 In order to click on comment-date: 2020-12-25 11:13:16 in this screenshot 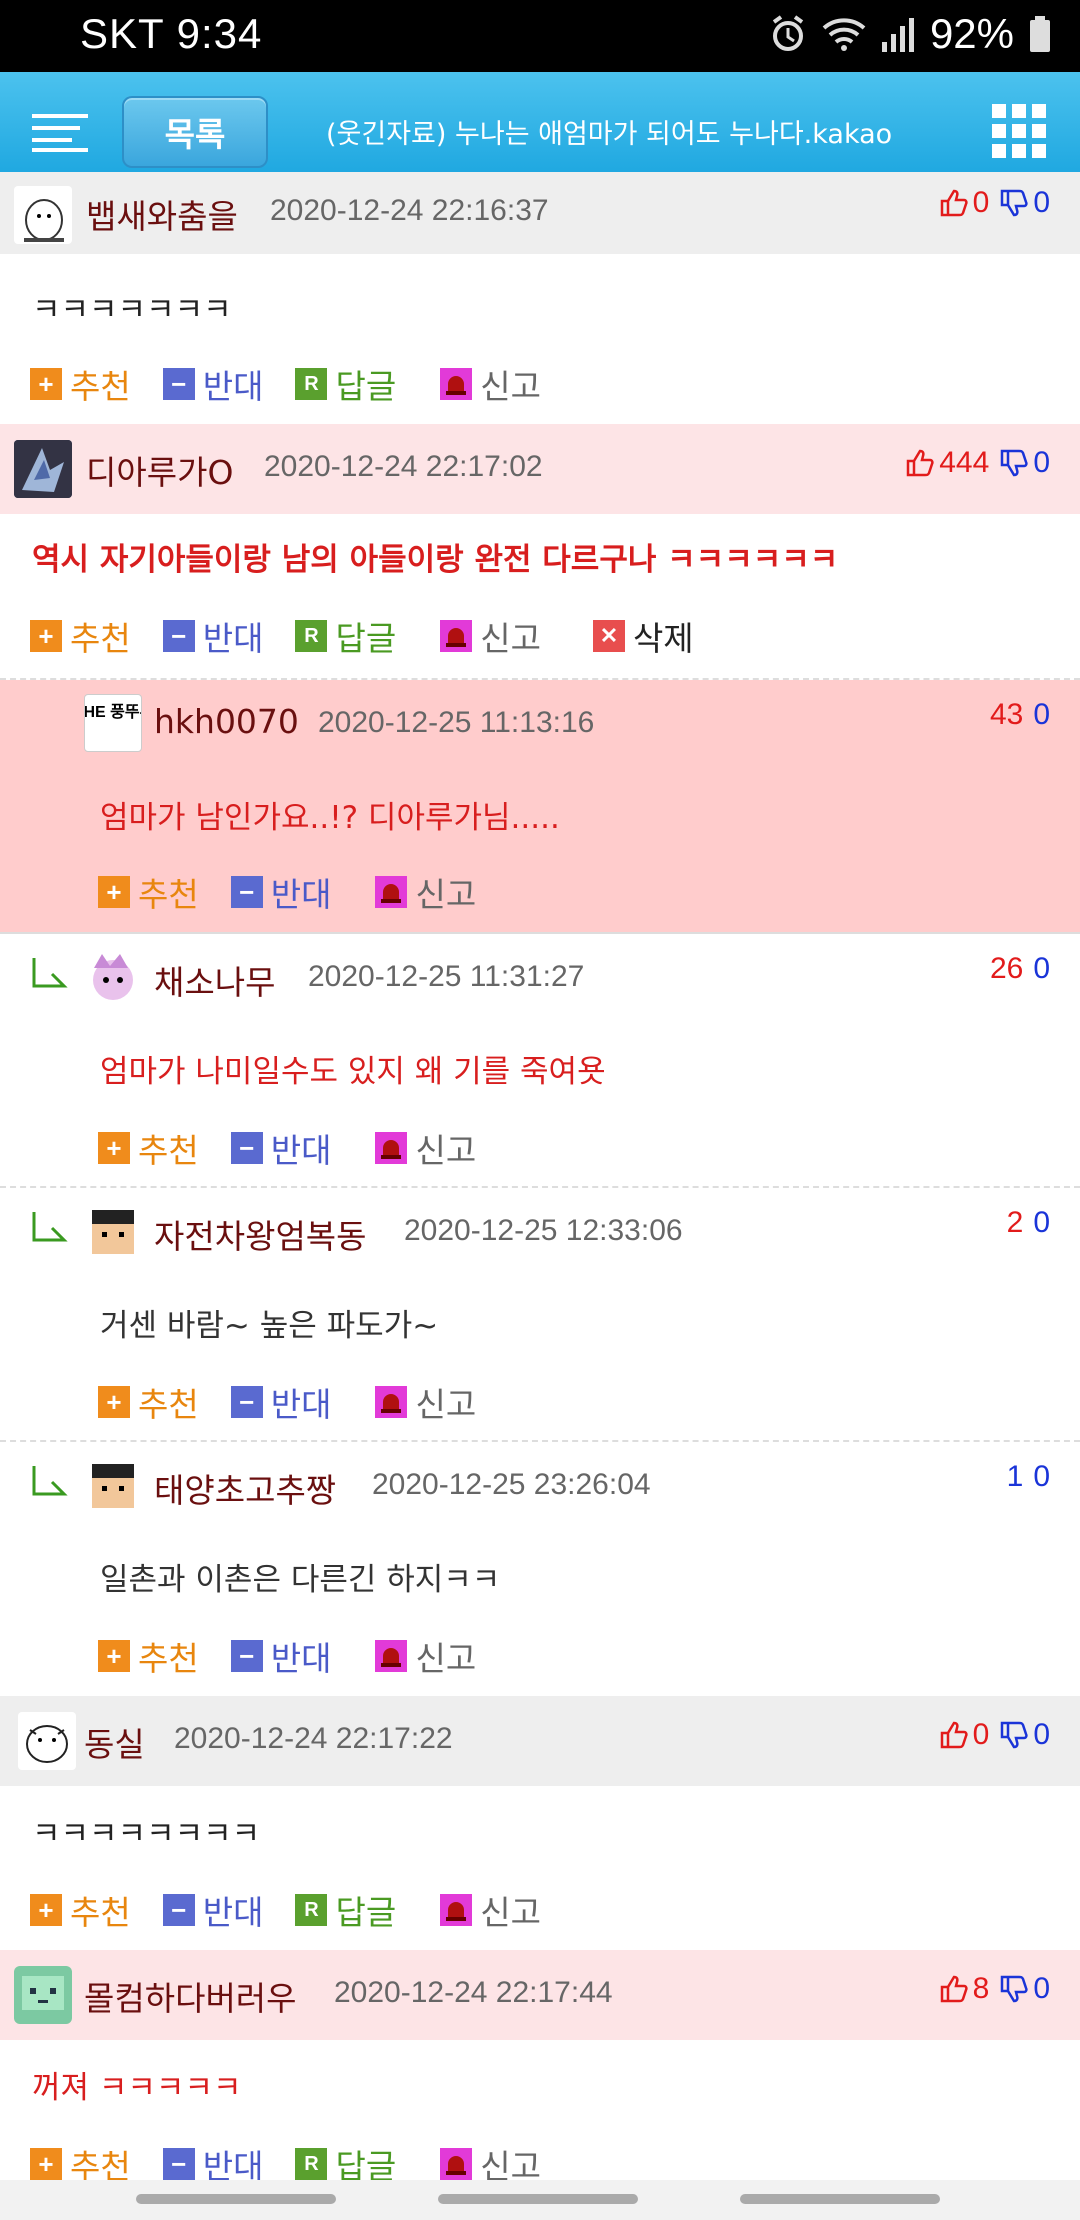, I will do `click(456, 722)`.